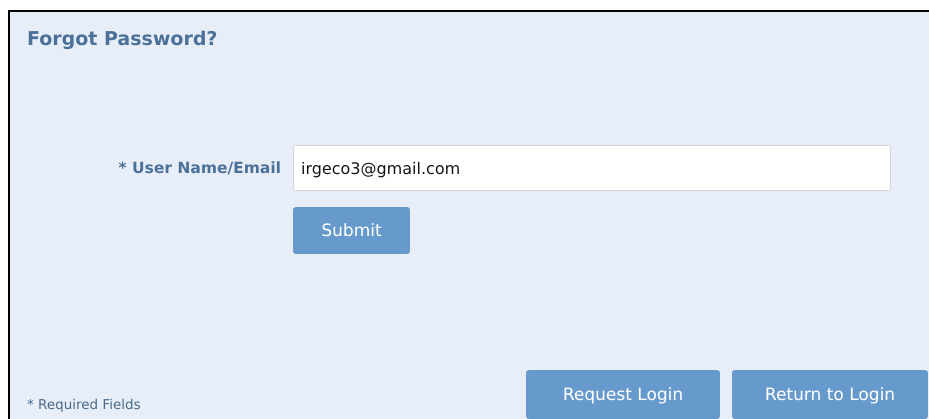 The image size is (929, 419). Describe the element at coordinates (623, 394) in the screenshot. I see `request-login-button: Request Login` at that location.